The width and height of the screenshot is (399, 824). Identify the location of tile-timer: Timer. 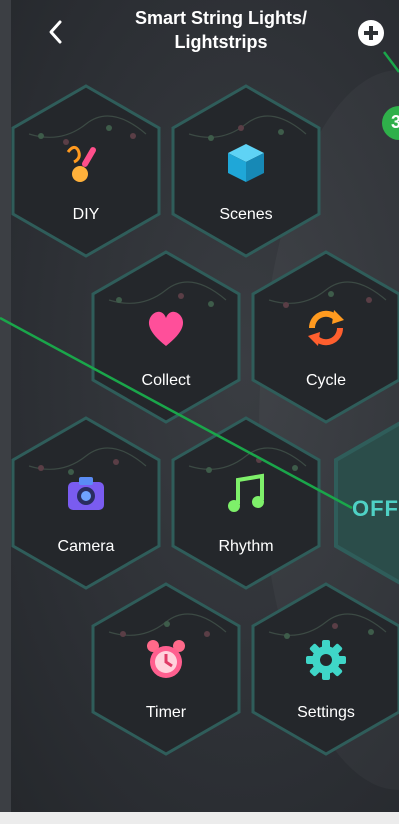
(166, 669).